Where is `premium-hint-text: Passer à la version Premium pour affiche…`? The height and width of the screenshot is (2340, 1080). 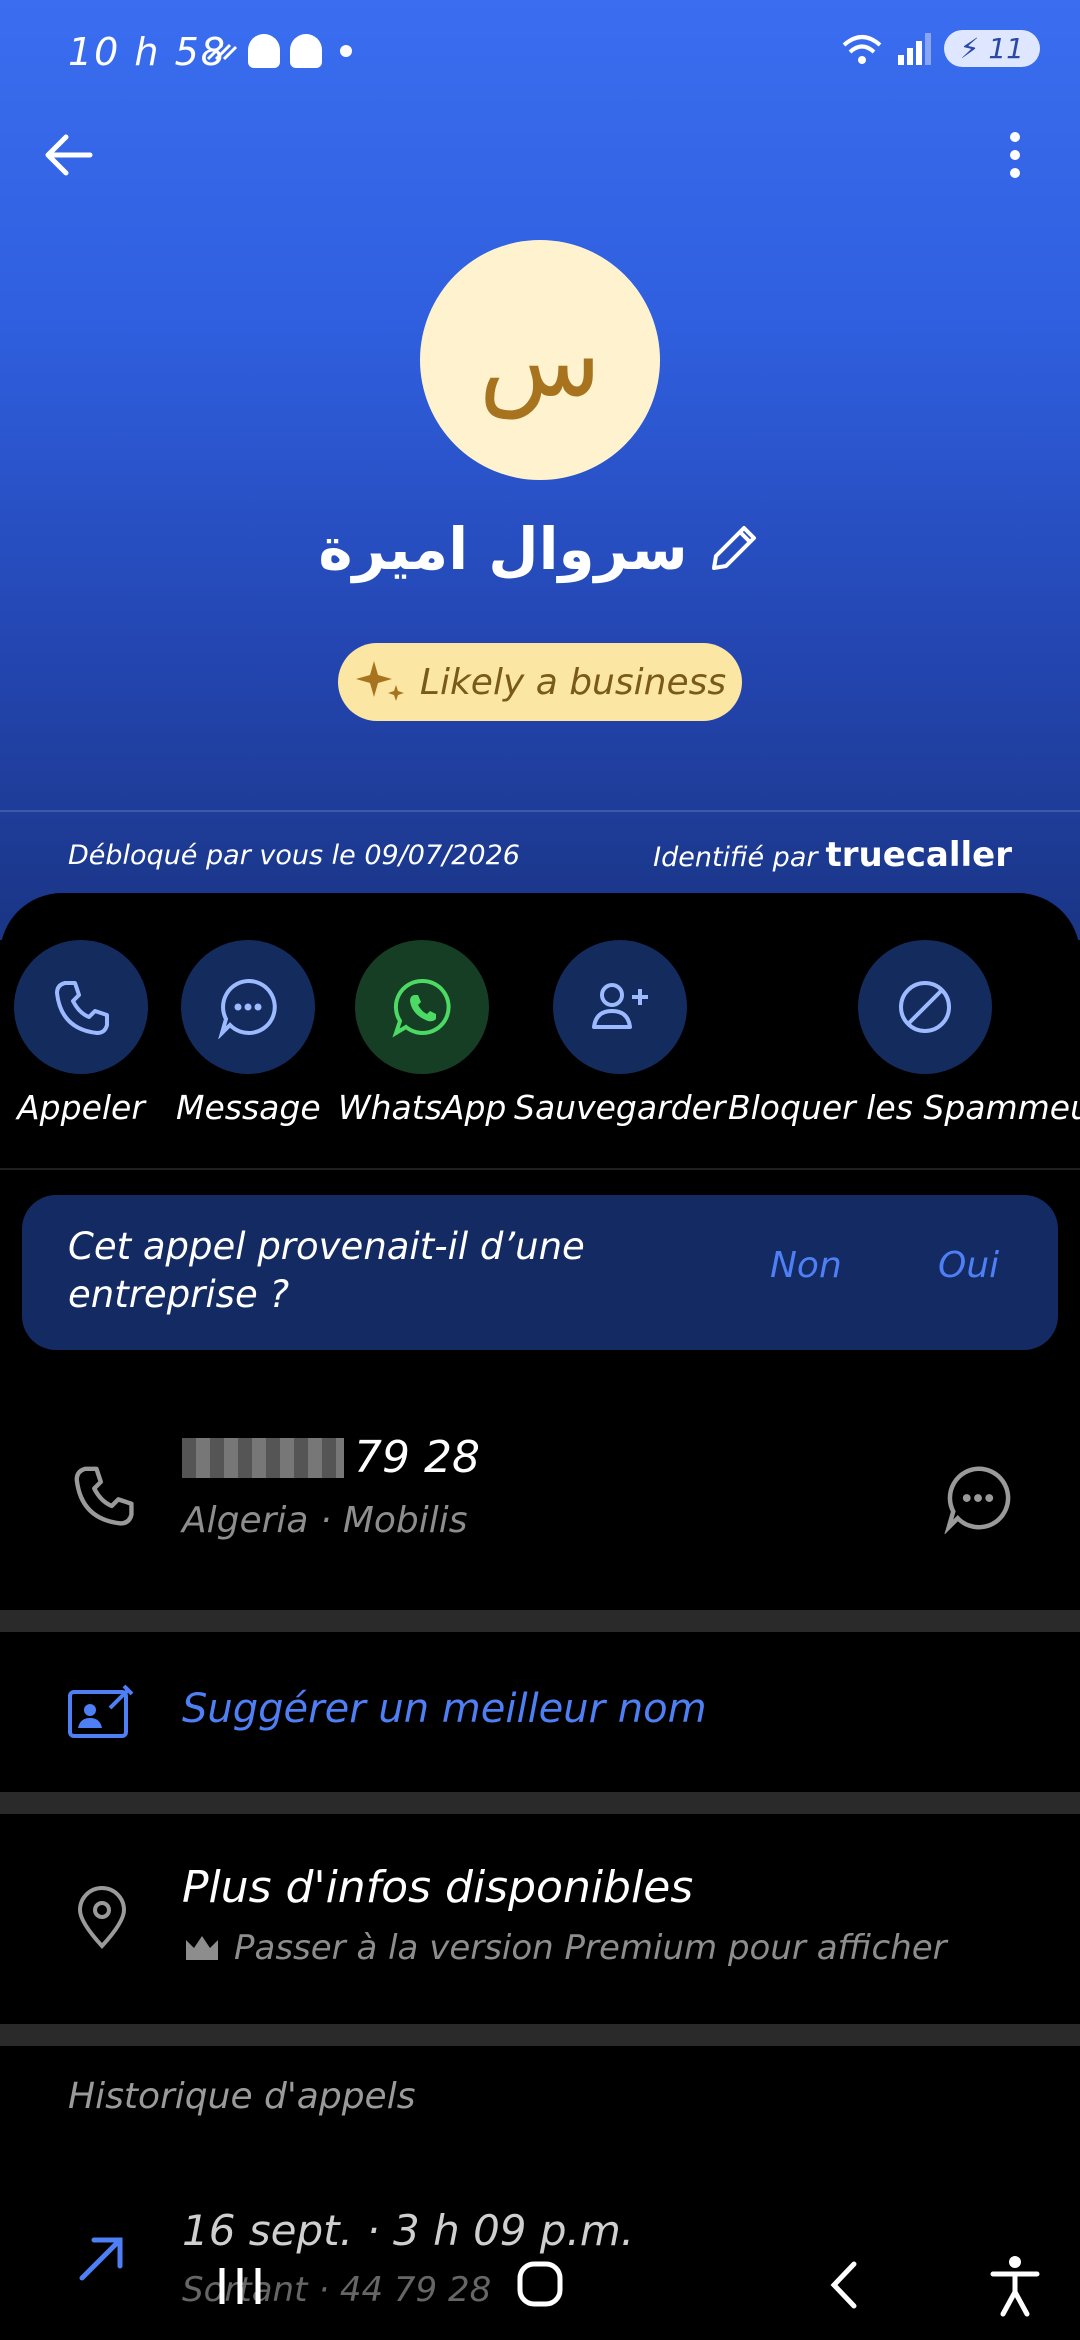 premium-hint-text: Passer à la version Premium pour affiche… is located at coordinates (590, 1948).